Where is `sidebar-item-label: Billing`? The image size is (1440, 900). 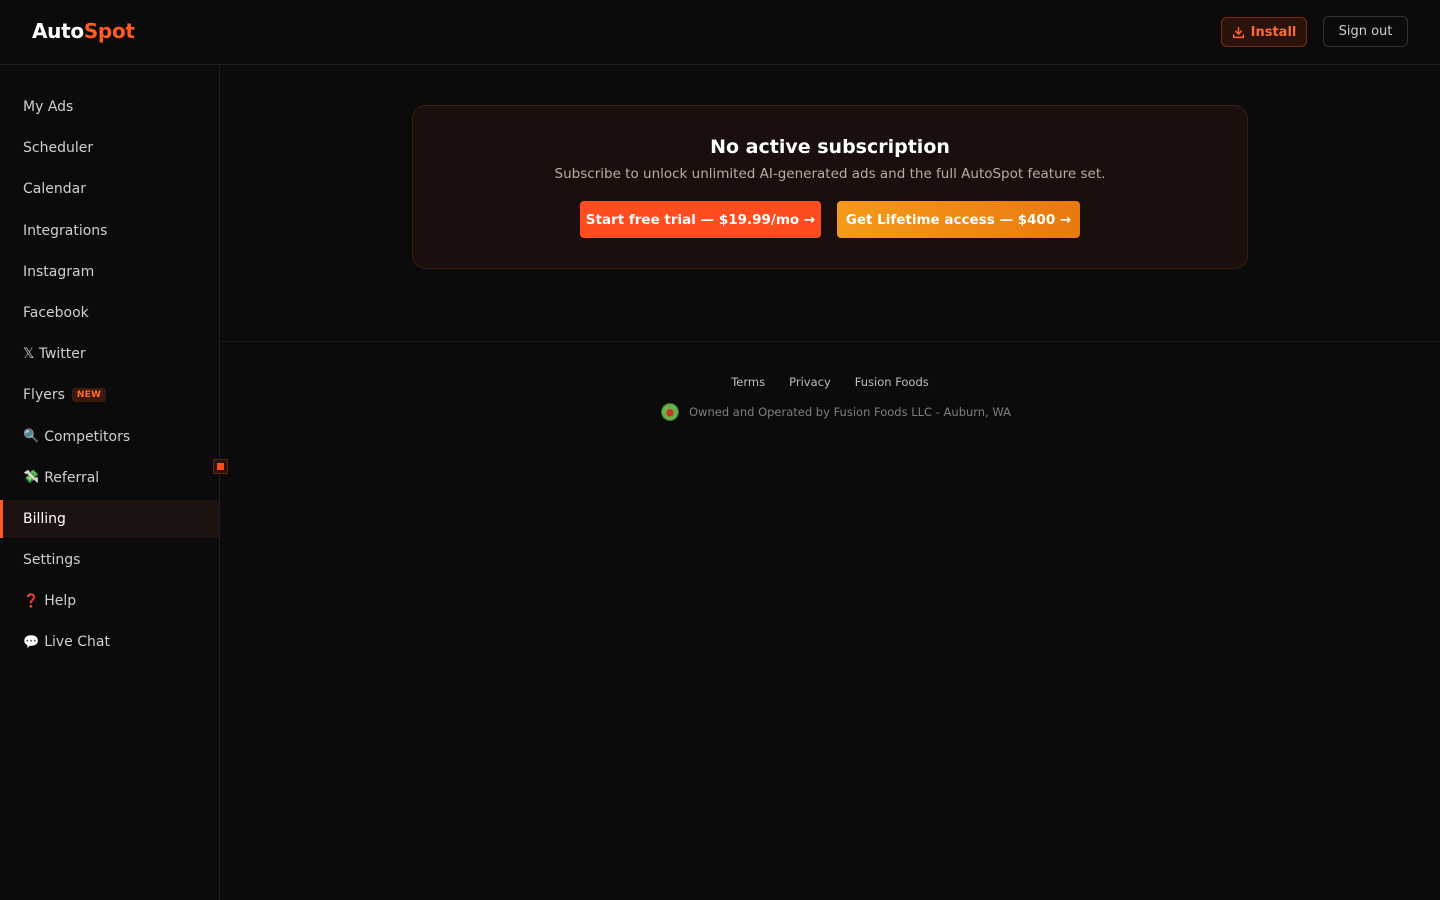 sidebar-item-label: Billing is located at coordinates (44, 518).